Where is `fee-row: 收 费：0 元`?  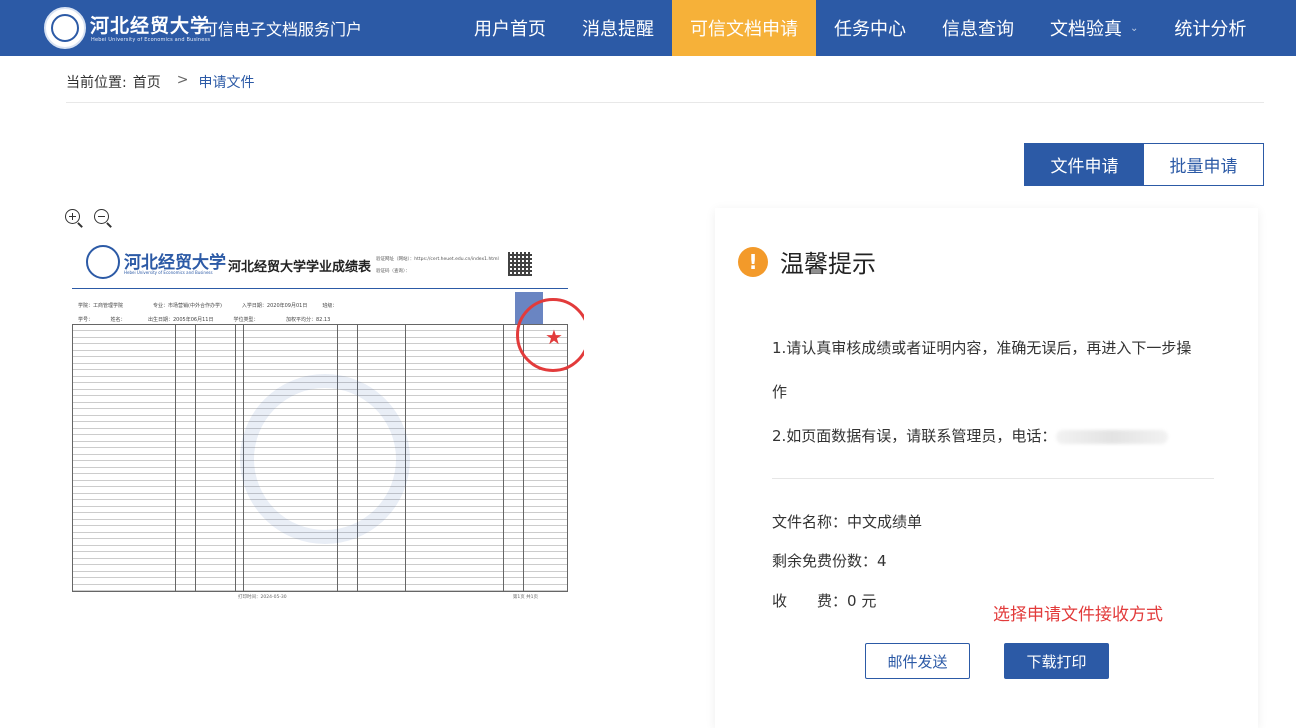
fee-row: 收 费：0 元 is located at coordinates (824, 601).